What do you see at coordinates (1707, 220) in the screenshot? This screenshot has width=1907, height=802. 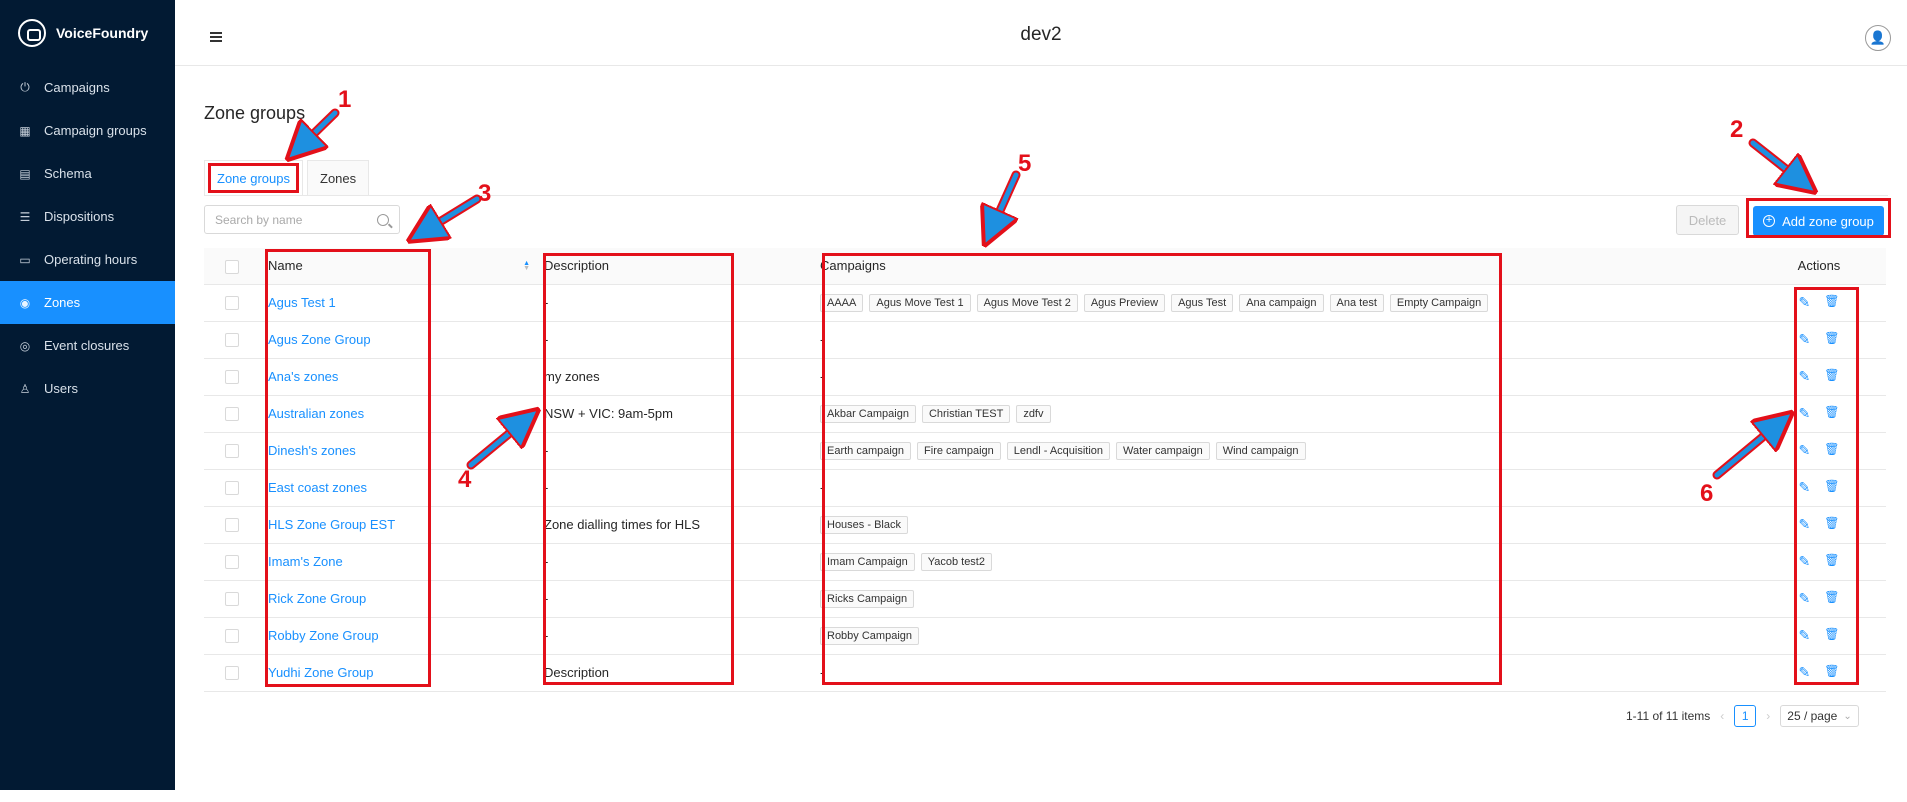 I see `delete-button: Delete` at bounding box center [1707, 220].